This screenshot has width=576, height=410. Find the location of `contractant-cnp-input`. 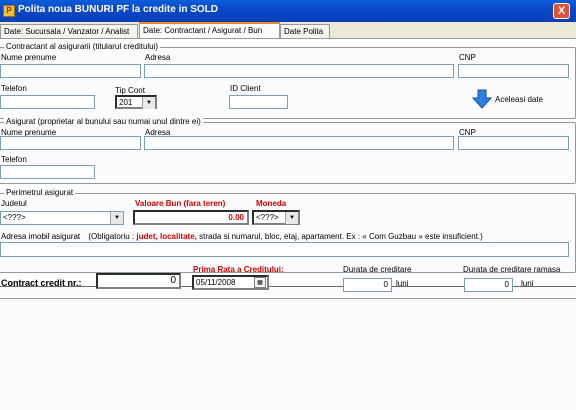

contractant-cnp-input is located at coordinates (513, 71).